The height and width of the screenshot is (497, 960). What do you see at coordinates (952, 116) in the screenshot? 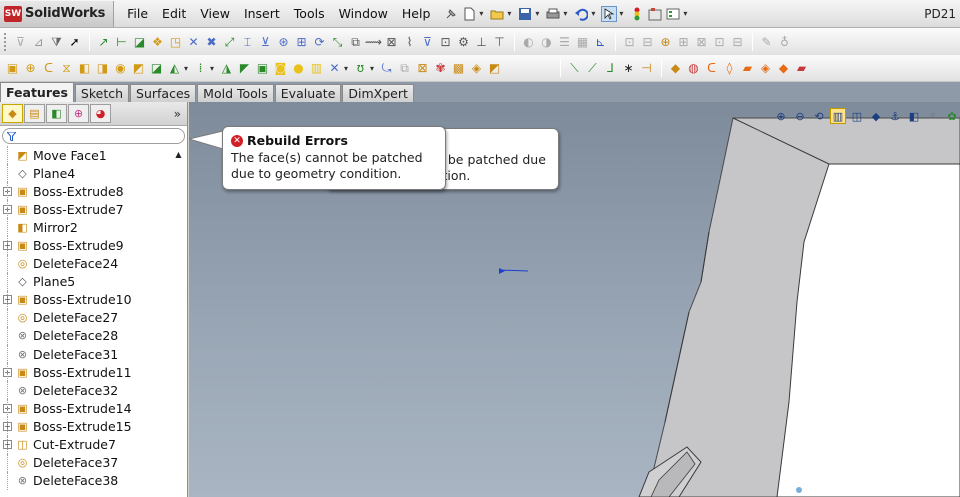
I see `view-settings-icon: ✿` at bounding box center [952, 116].